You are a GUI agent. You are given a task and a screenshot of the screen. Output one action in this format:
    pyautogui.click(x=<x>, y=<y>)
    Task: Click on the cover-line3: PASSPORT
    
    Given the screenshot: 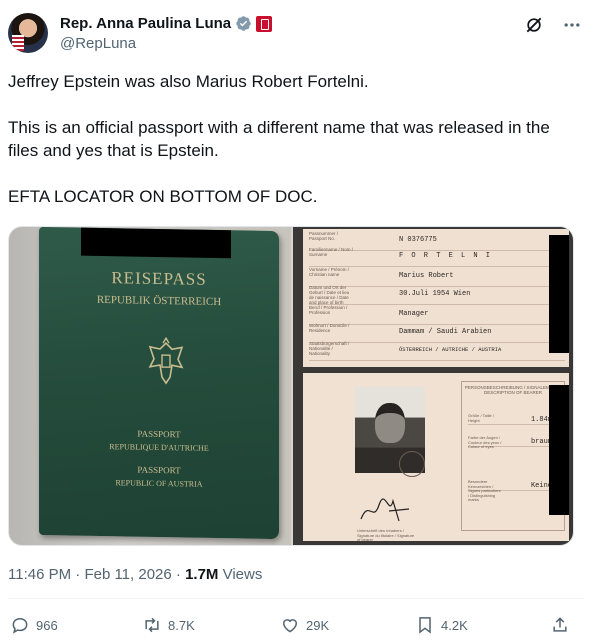 What is the action you would take?
    pyautogui.click(x=159, y=470)
    